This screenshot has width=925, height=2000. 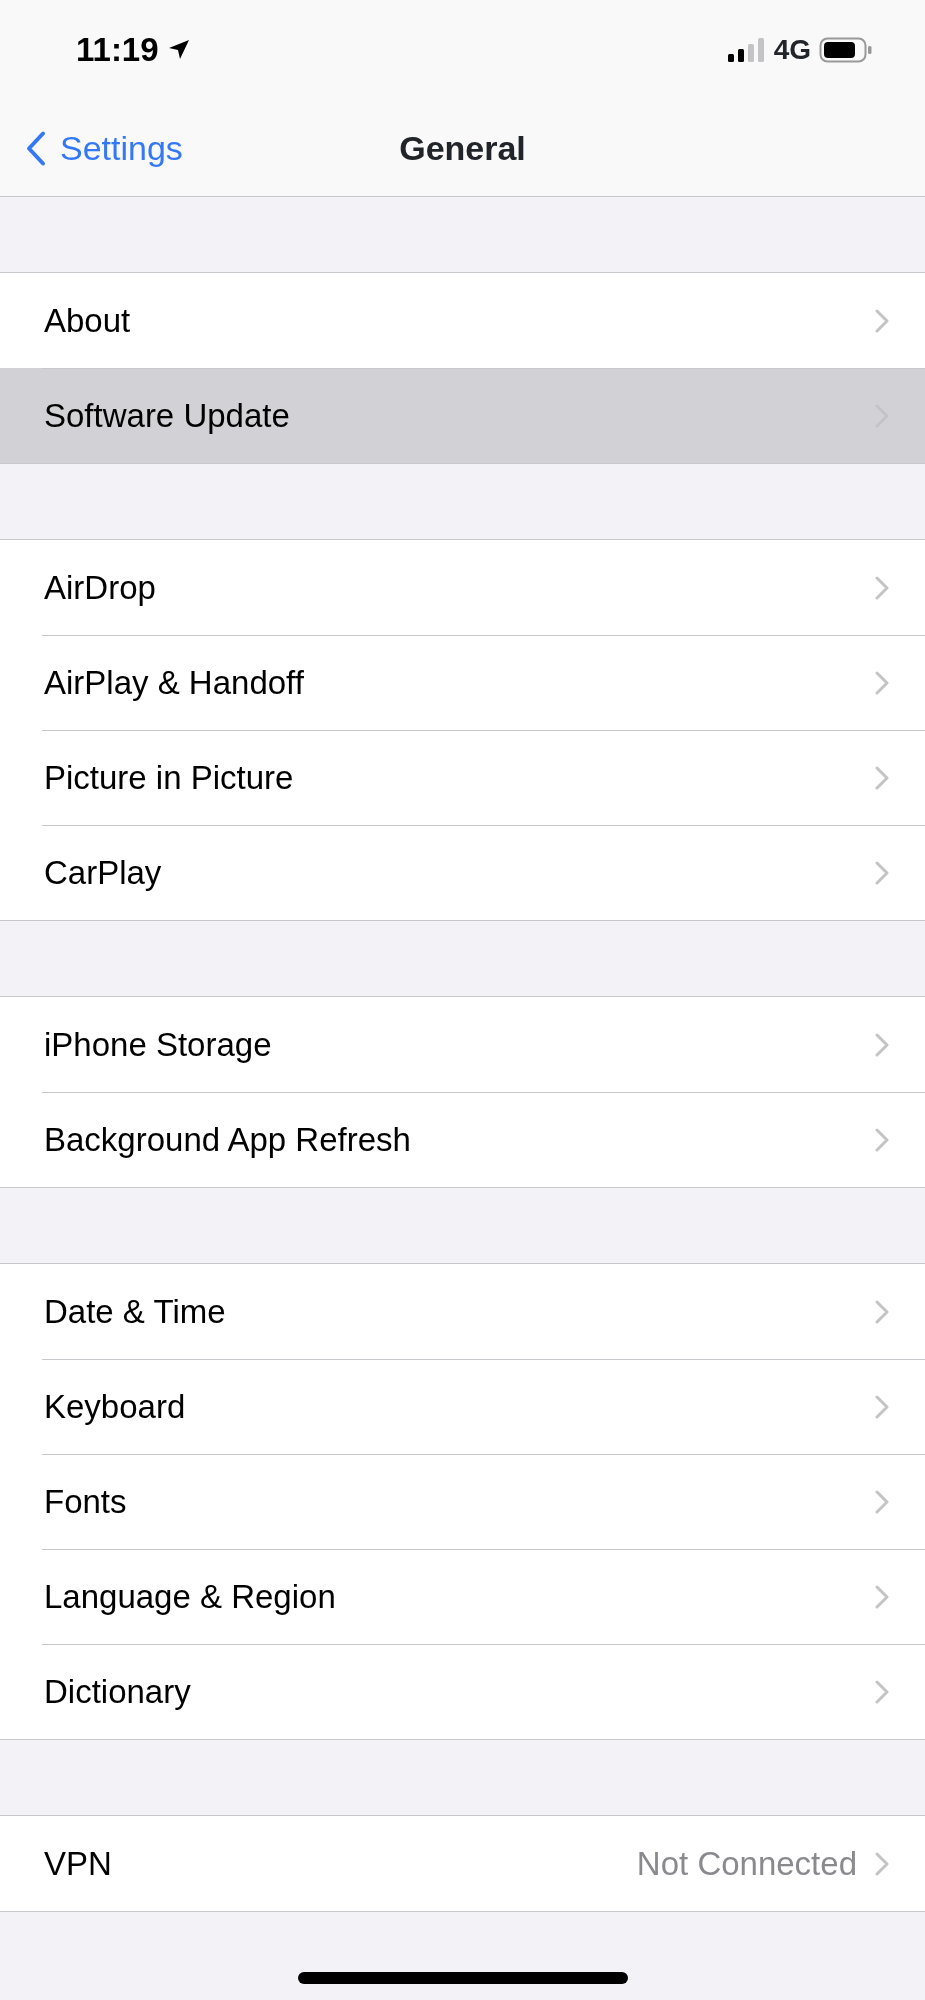 I want to click on page-title: General, so click(x=462, y=148).